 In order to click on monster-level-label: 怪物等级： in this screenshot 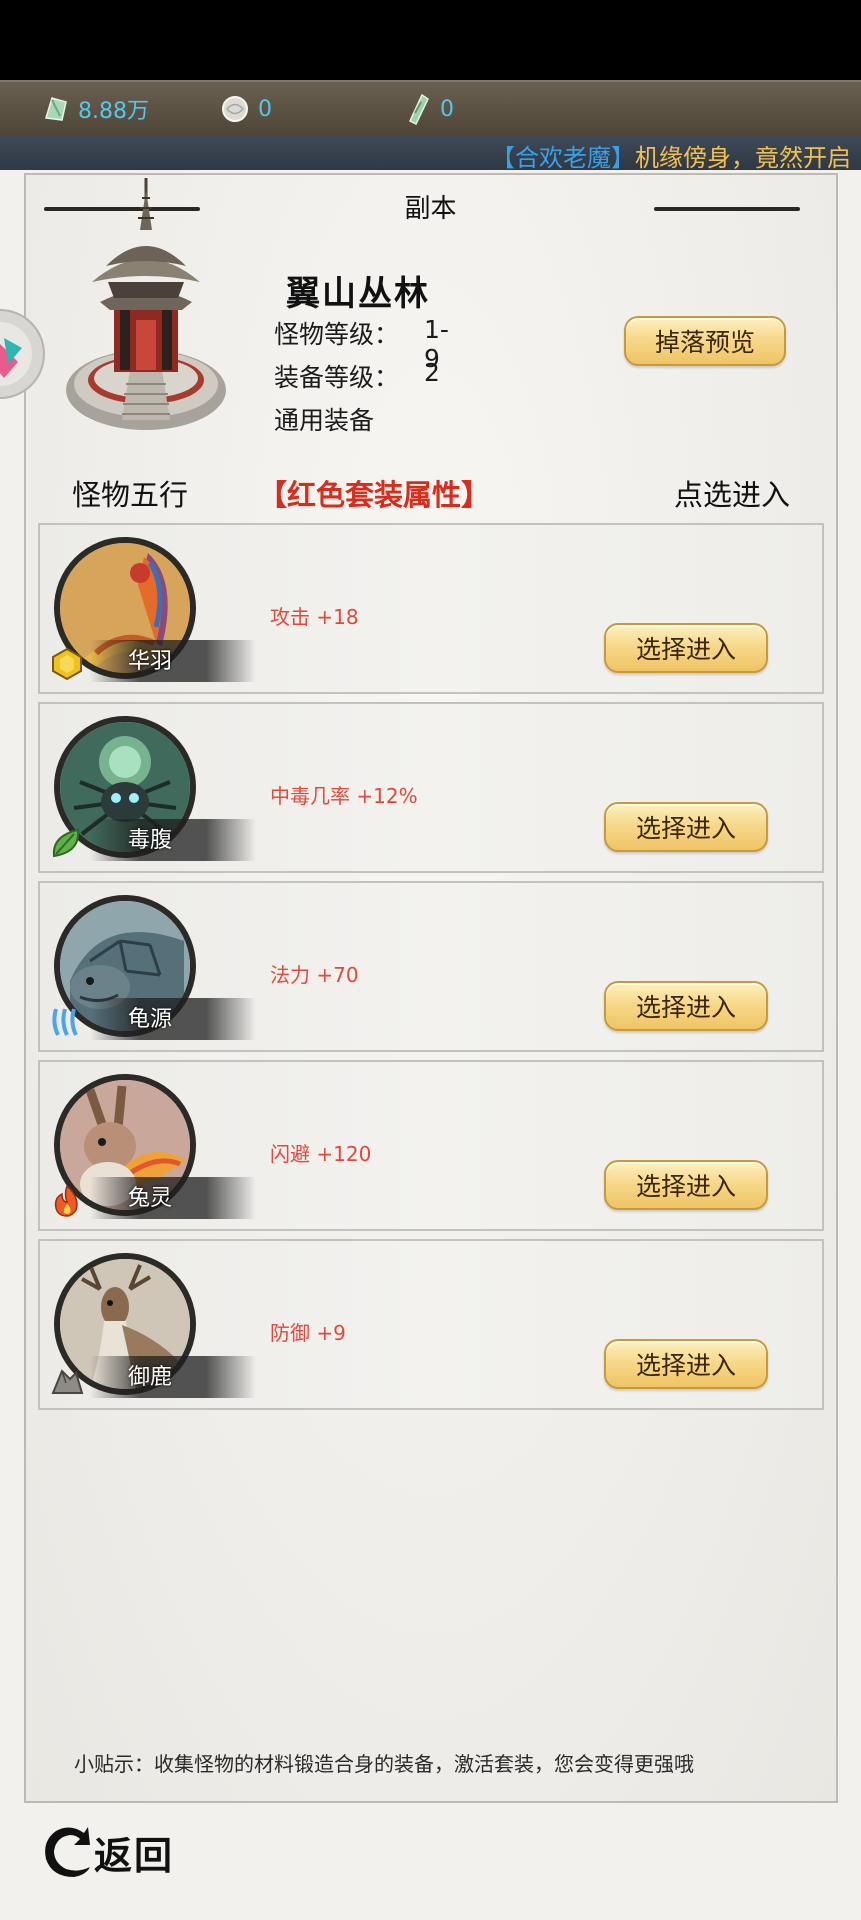, I will do `click(337, 334)`.